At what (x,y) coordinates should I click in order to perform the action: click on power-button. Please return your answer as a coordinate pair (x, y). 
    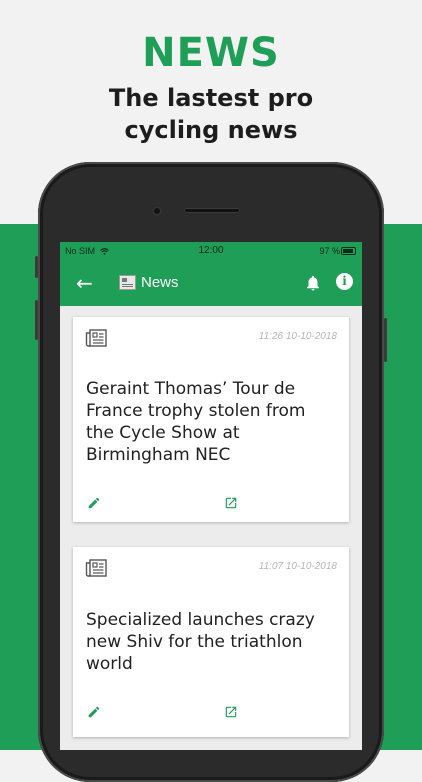
    Looking at the image, I should click on (385, 340).